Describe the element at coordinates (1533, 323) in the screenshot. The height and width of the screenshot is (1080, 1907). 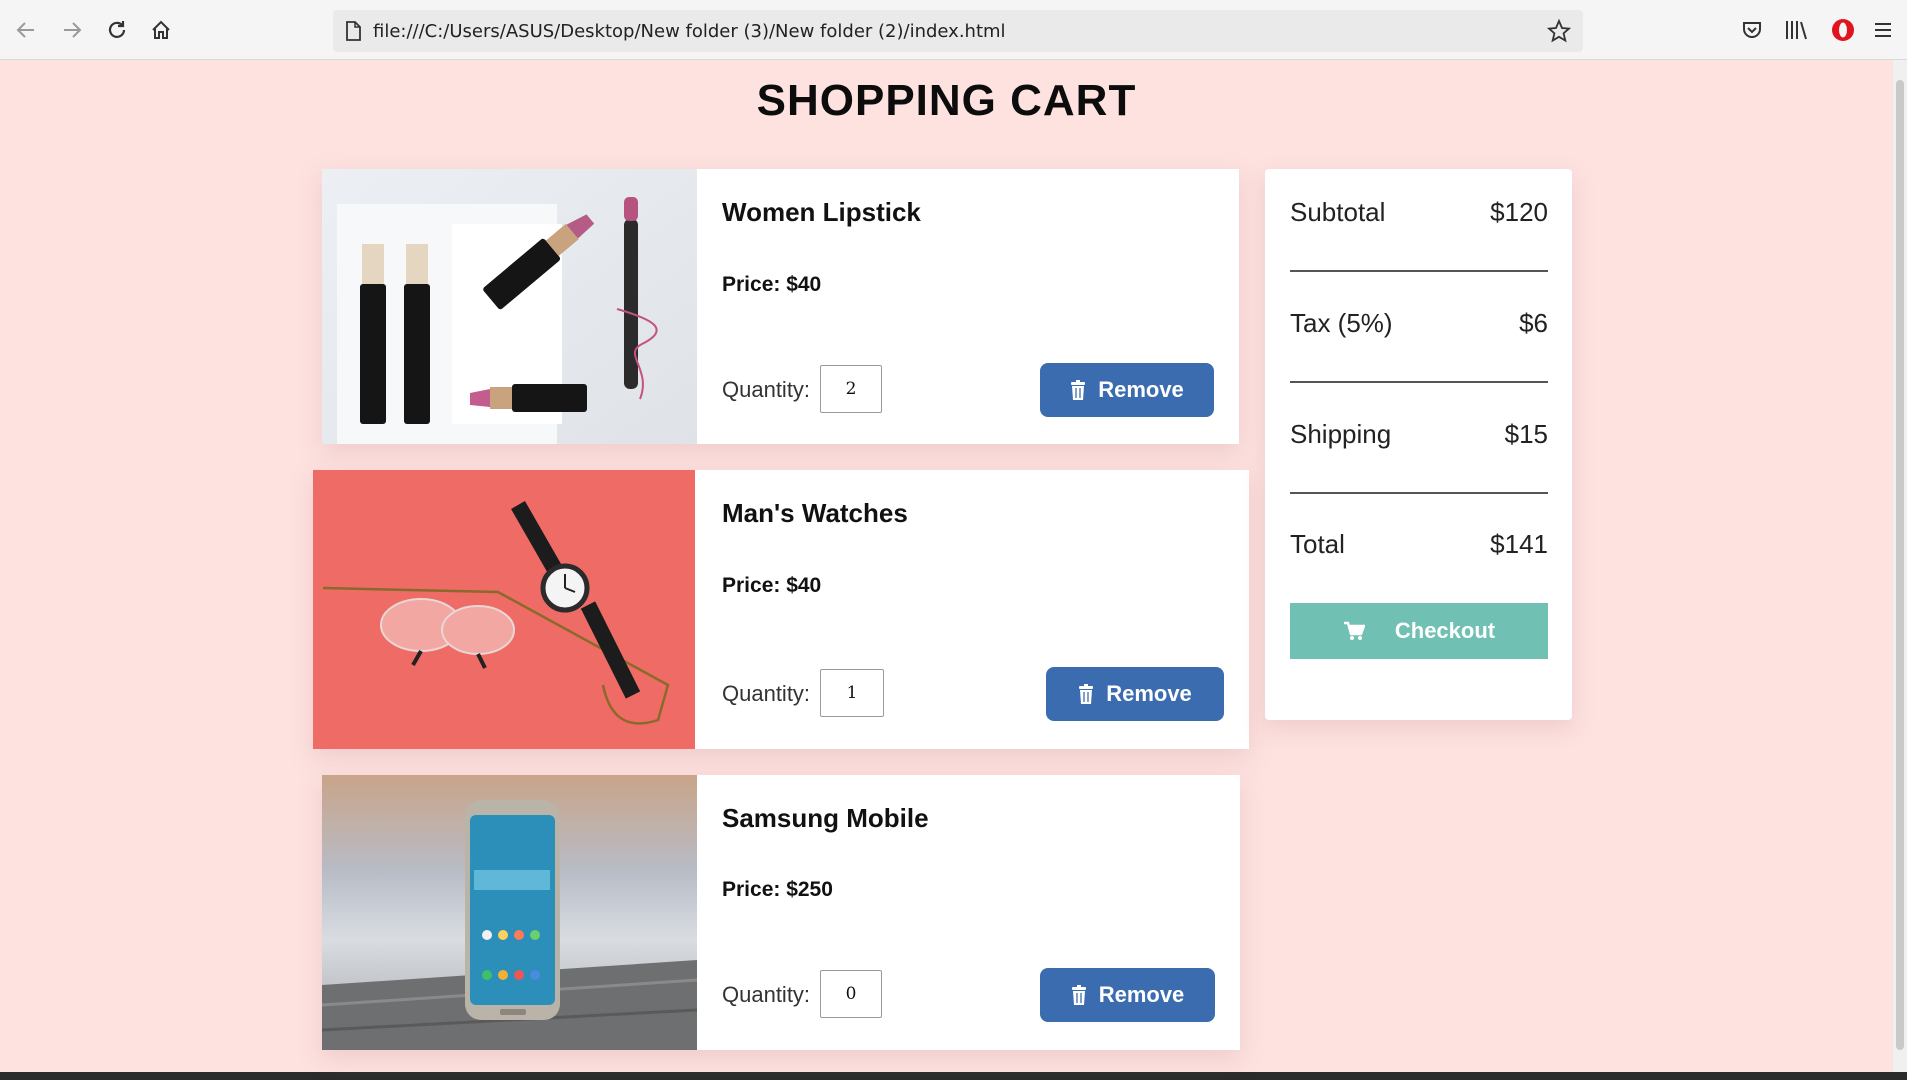
I see `tax-value: $6` at that location.